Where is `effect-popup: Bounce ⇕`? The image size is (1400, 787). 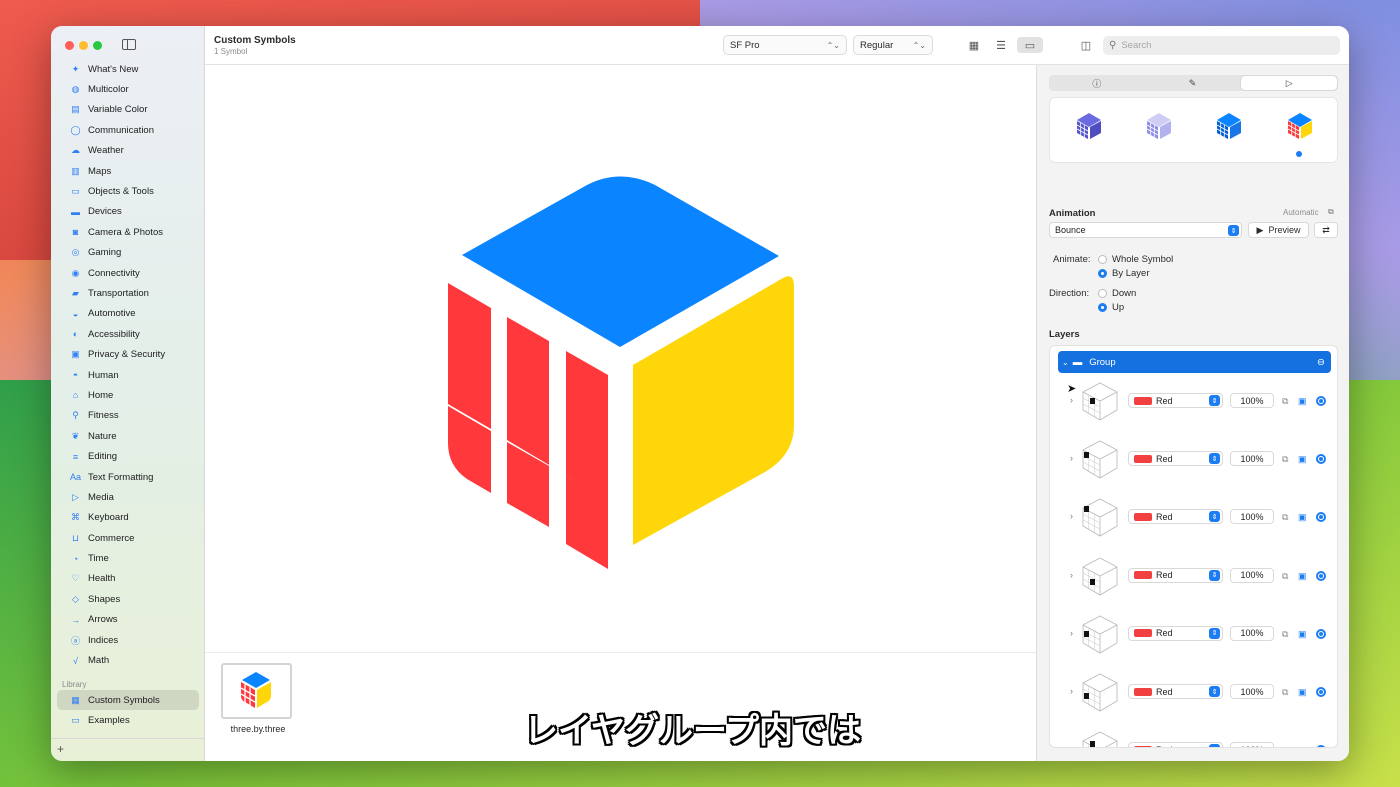 effect-popup: Bounce ⇕ is located at coordinates (1145, 230).